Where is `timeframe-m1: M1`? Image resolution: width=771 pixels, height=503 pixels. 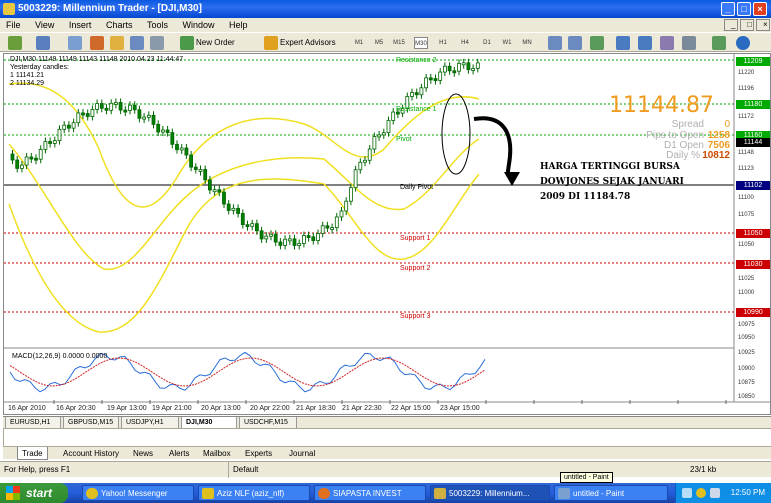 timeframe-m1: M1 is located at coordinates (359, 43).